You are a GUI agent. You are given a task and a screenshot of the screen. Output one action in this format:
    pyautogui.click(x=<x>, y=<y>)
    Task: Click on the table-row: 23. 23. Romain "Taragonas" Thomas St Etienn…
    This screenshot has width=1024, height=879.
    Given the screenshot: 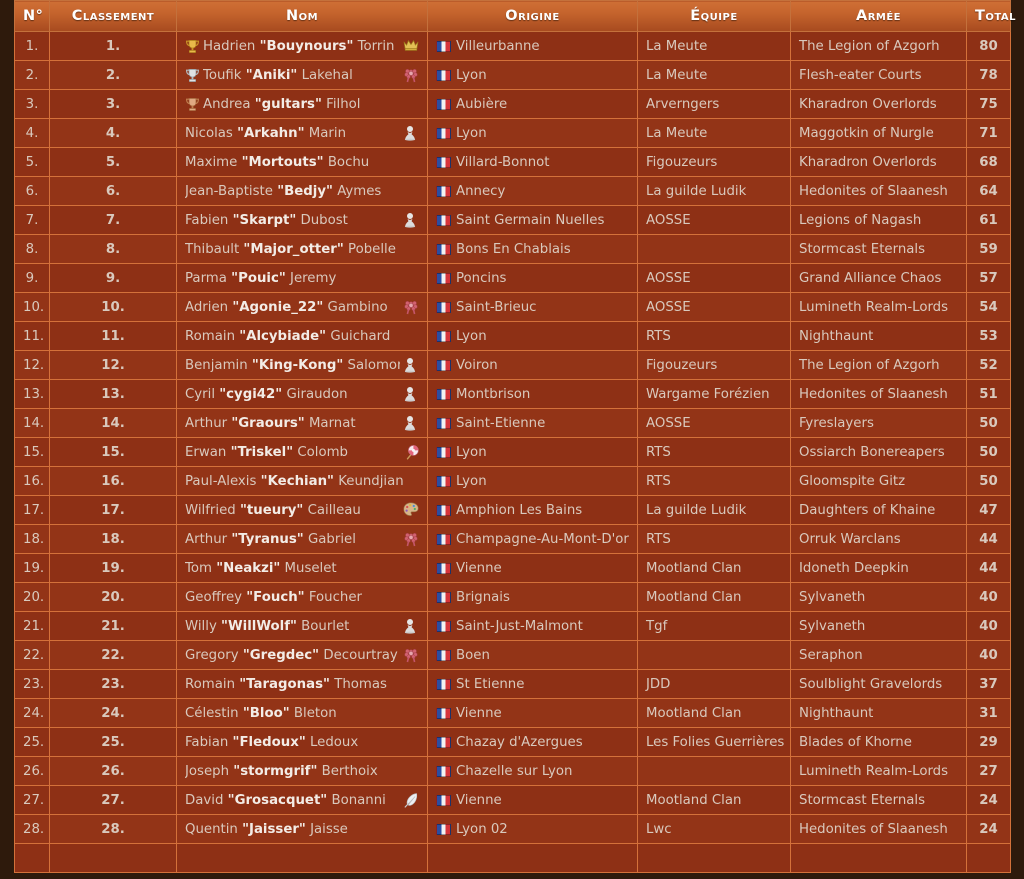 What is the action you would take?
    pyautogui.click(x=512, y=684)
    